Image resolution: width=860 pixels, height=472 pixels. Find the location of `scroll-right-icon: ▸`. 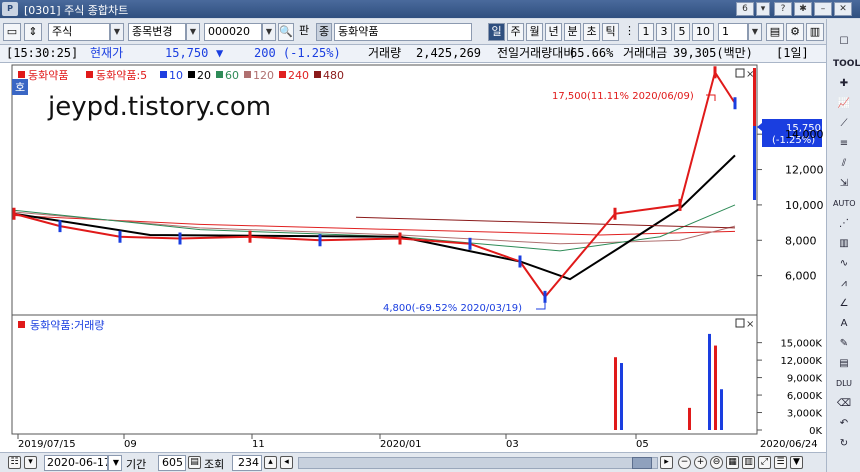

scroll-right-icon: ▸ is located at coordinates (666, 462).